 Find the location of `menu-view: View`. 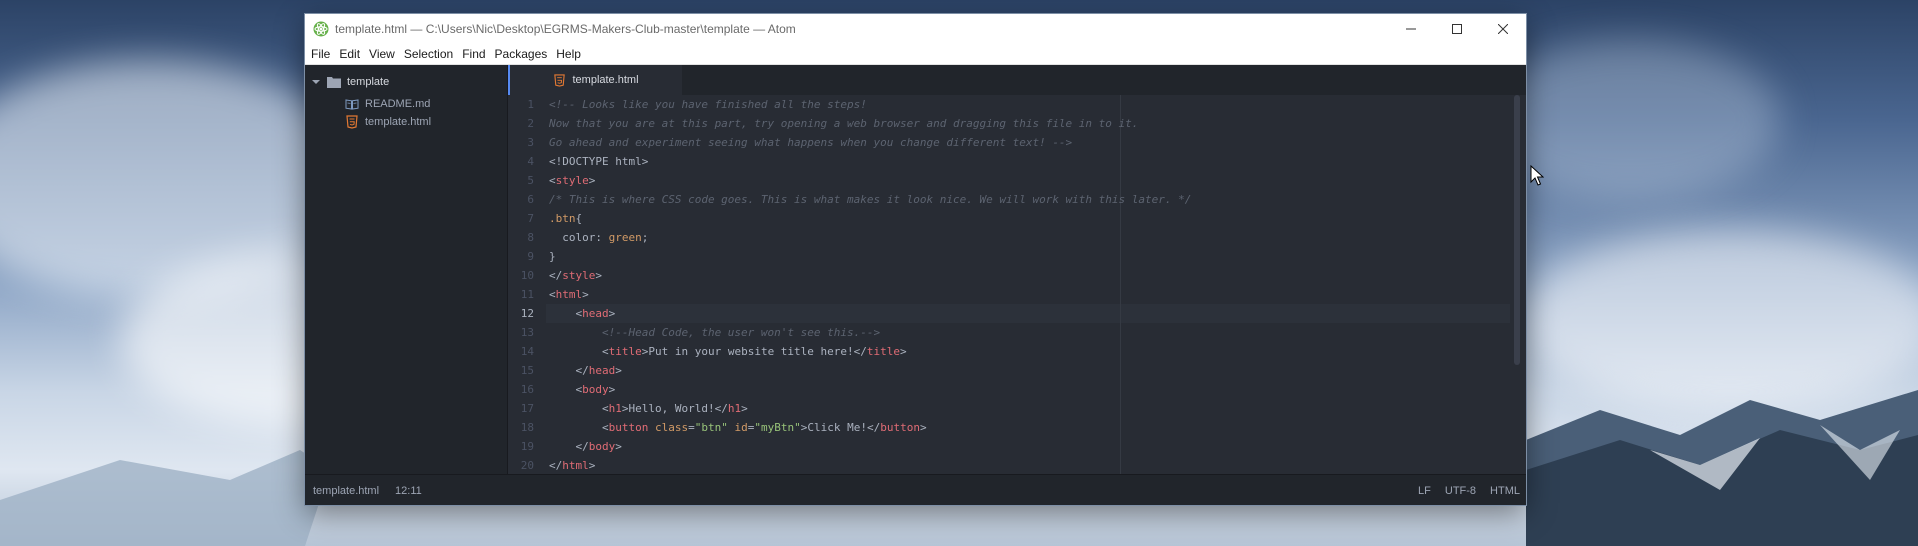

menu-view: View is located at coordinates (382, 54).